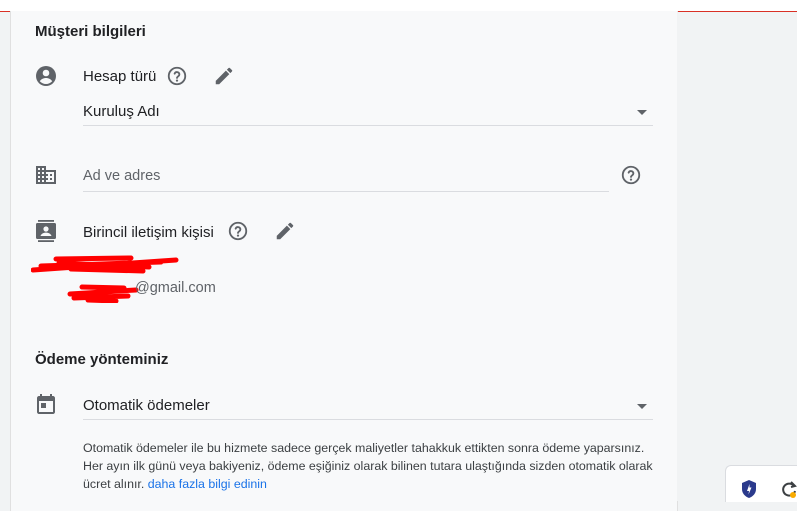 The image size is (797, 511). What do you see at coordinates (146, 405) in the screenshot?
I see `payment-method-value: Otomatik ödemeler` at bounding box center [146, 405].